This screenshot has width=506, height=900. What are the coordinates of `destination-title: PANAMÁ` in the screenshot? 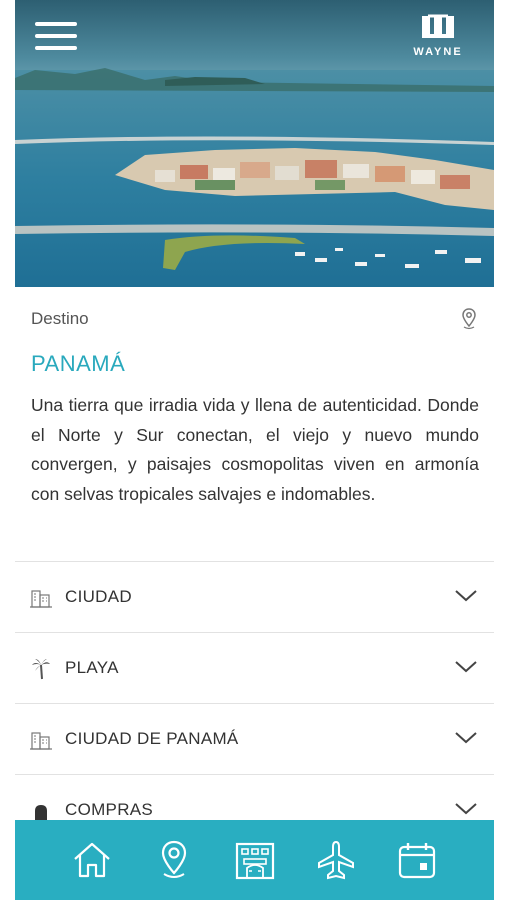 It's located at (78, 363).